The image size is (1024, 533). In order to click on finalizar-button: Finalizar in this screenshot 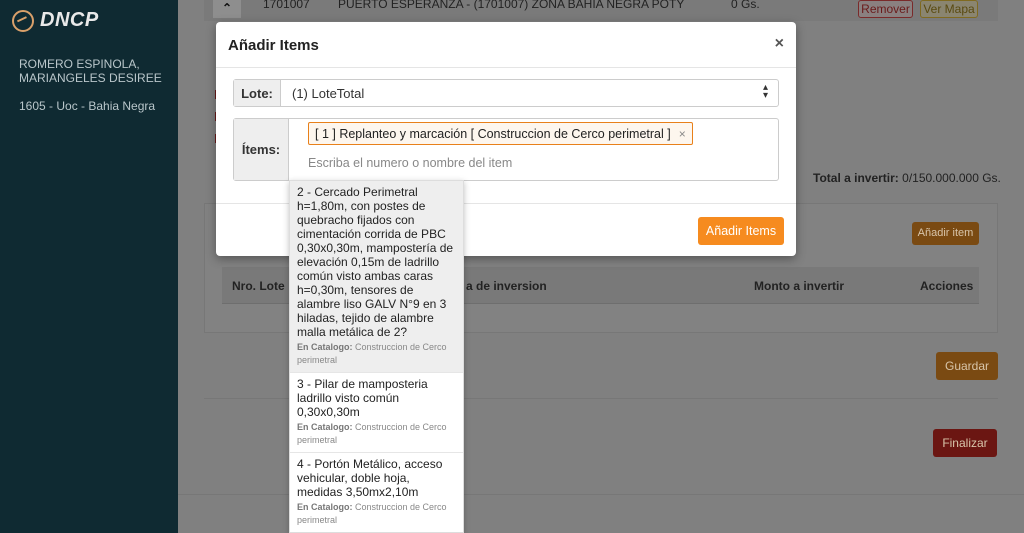, I will do `click(965, 443)`.